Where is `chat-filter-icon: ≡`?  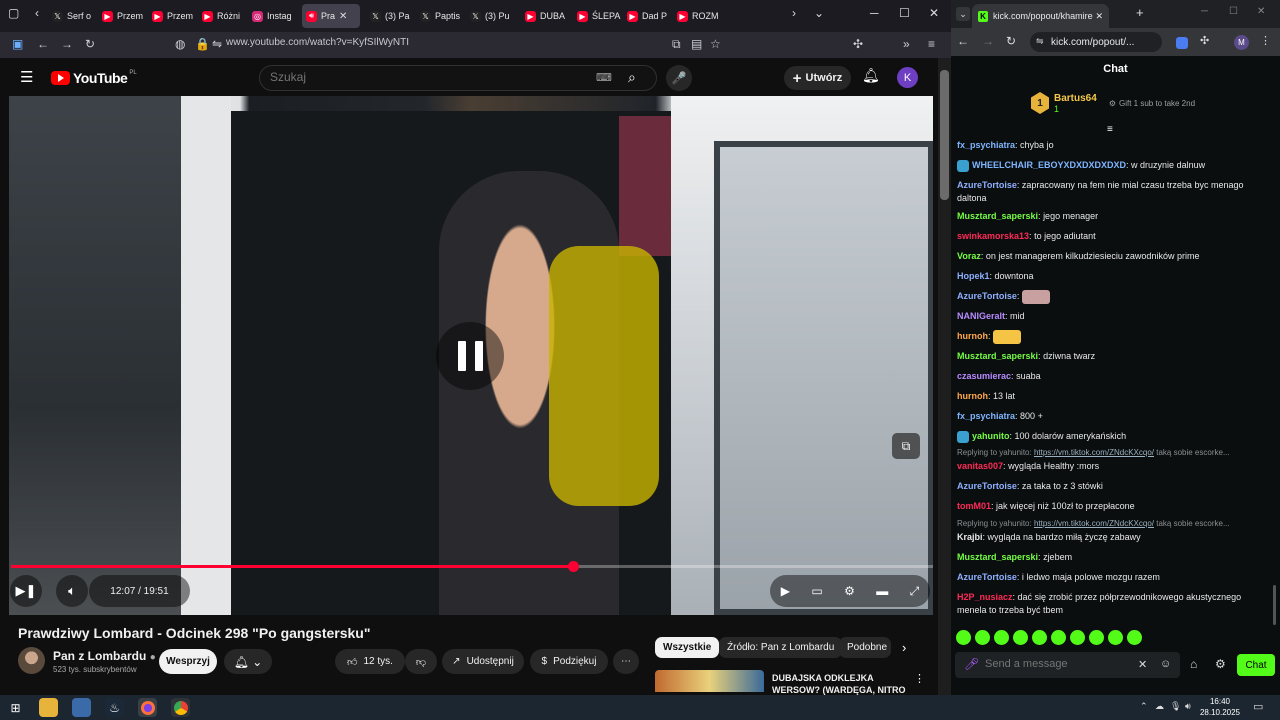 chat-filter-icon: ≡ is located at coordinates (1110, 129).